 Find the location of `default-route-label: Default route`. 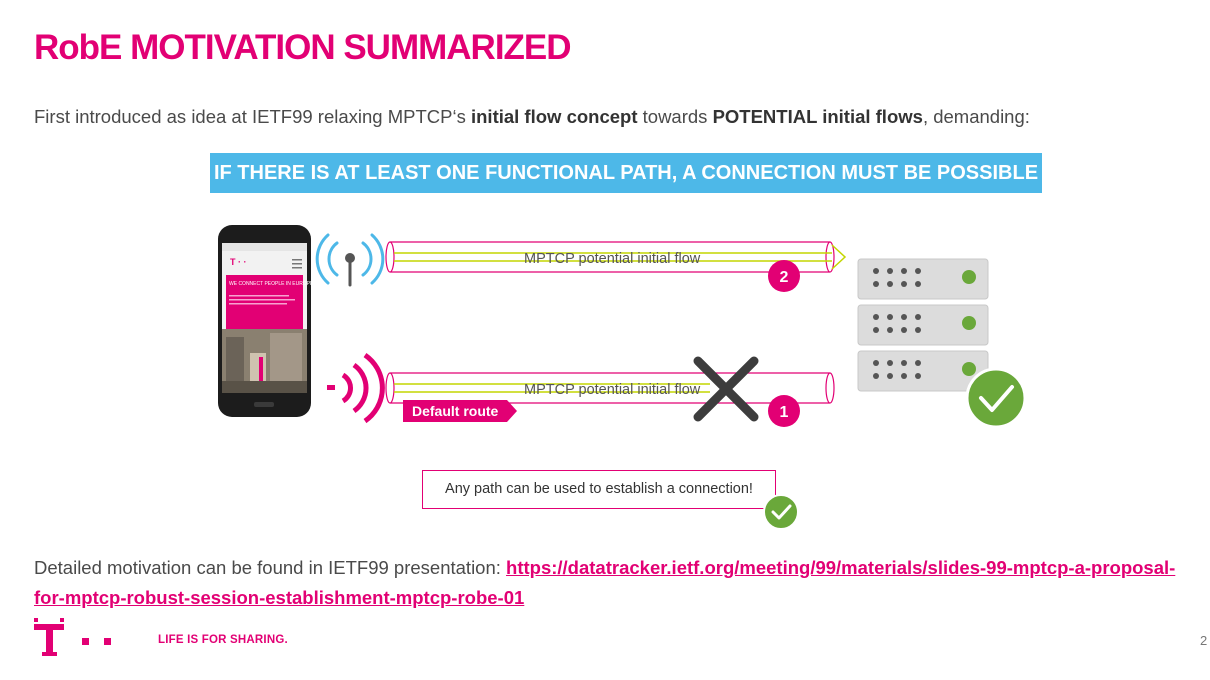

default-route-label: Default route is located at coordinates (455, 411).